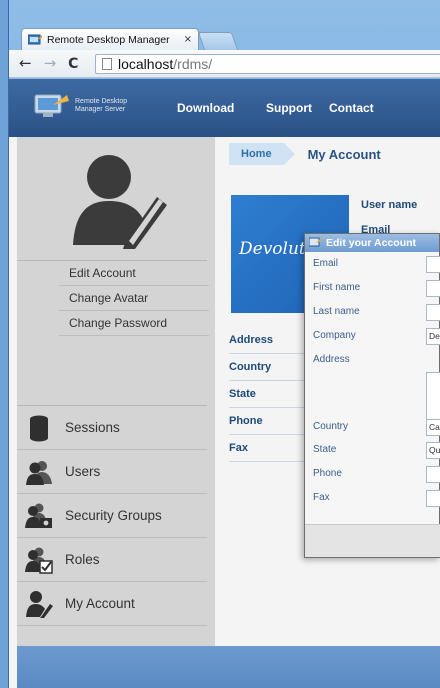  I want to click on site-logo: Remote Desktop Manager Server, so click(79, 106).